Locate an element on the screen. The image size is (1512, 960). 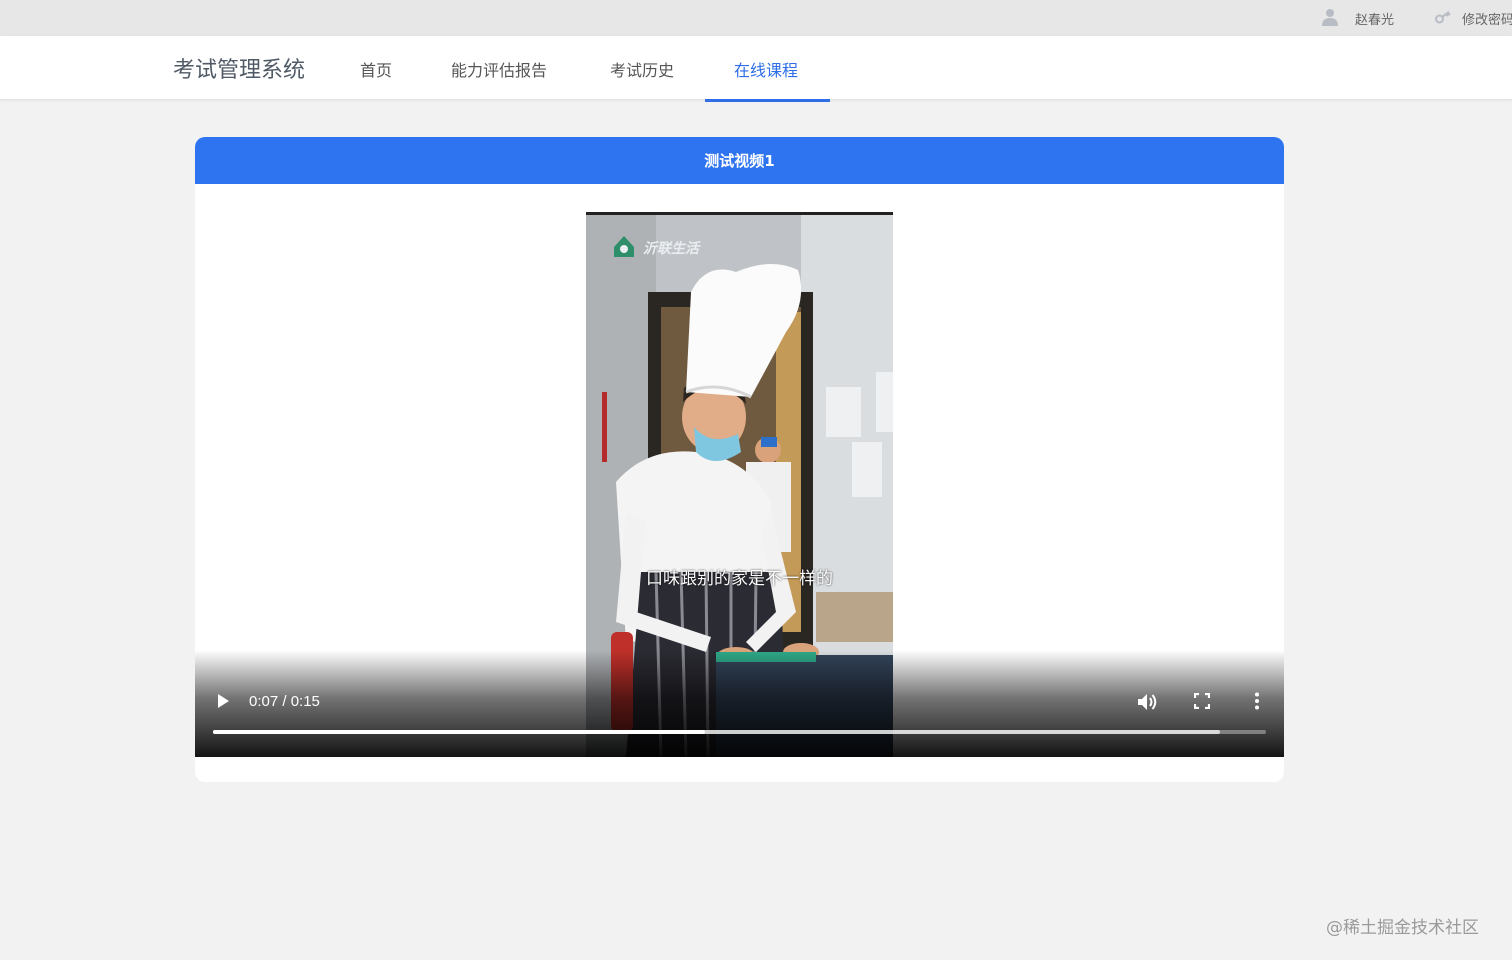
key-icon is located at coordinates (1443, 17).